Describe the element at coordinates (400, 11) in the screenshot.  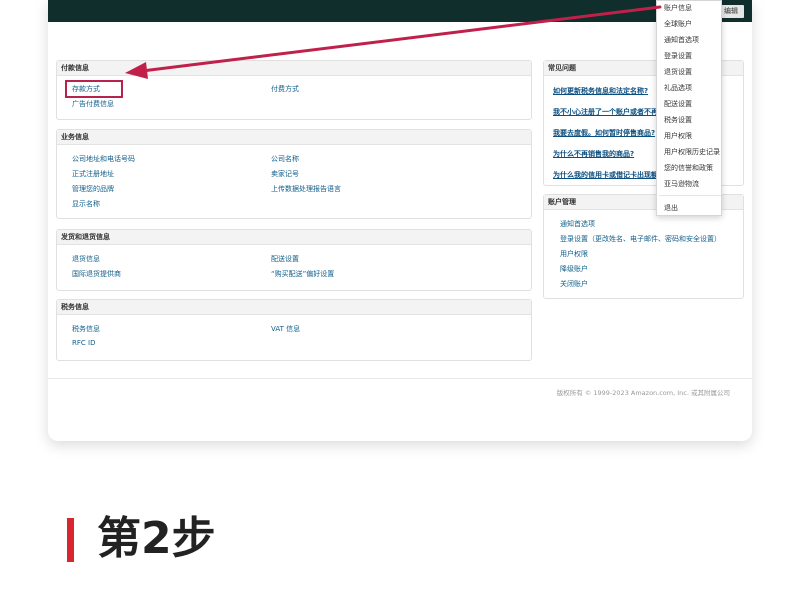
I see `top-navigation-bar: 编辑` at that location.